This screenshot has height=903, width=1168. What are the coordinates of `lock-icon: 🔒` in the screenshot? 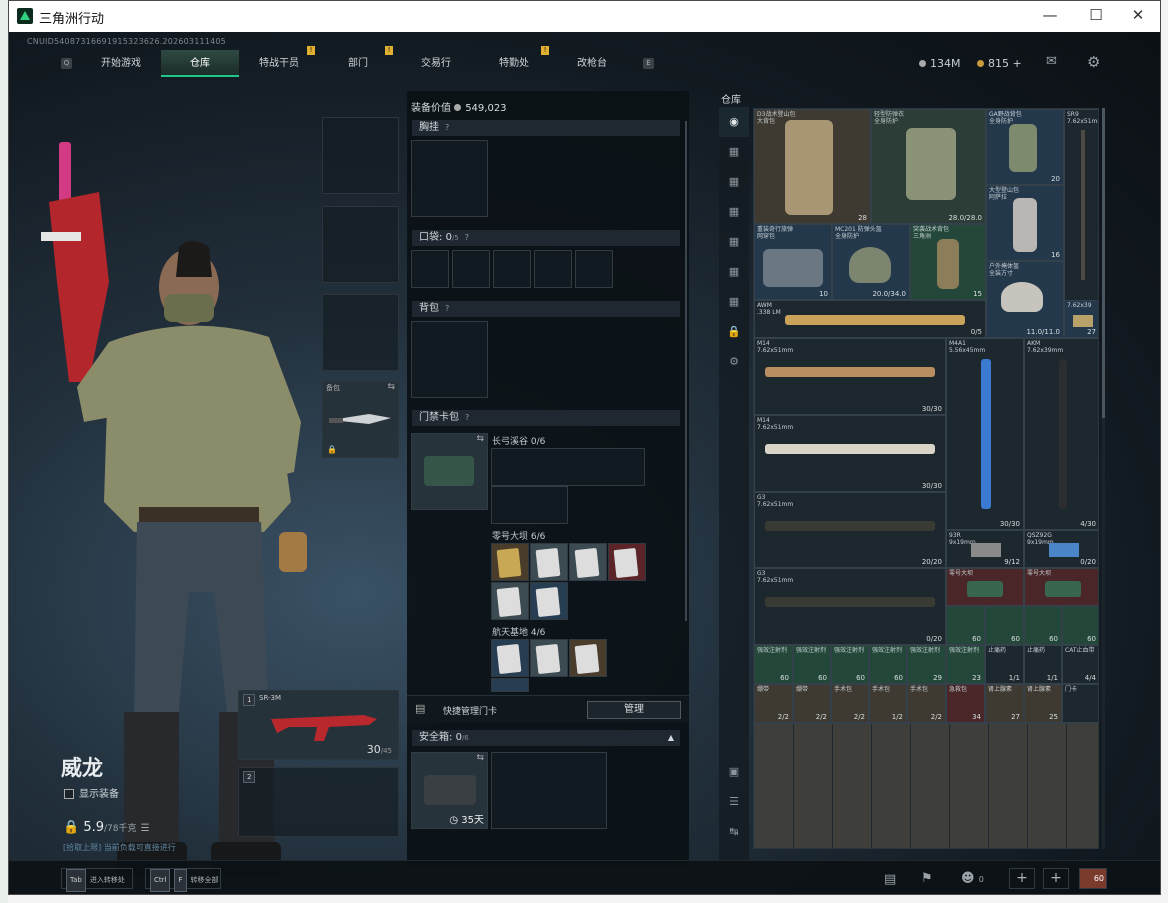 It's located at (734, 332).